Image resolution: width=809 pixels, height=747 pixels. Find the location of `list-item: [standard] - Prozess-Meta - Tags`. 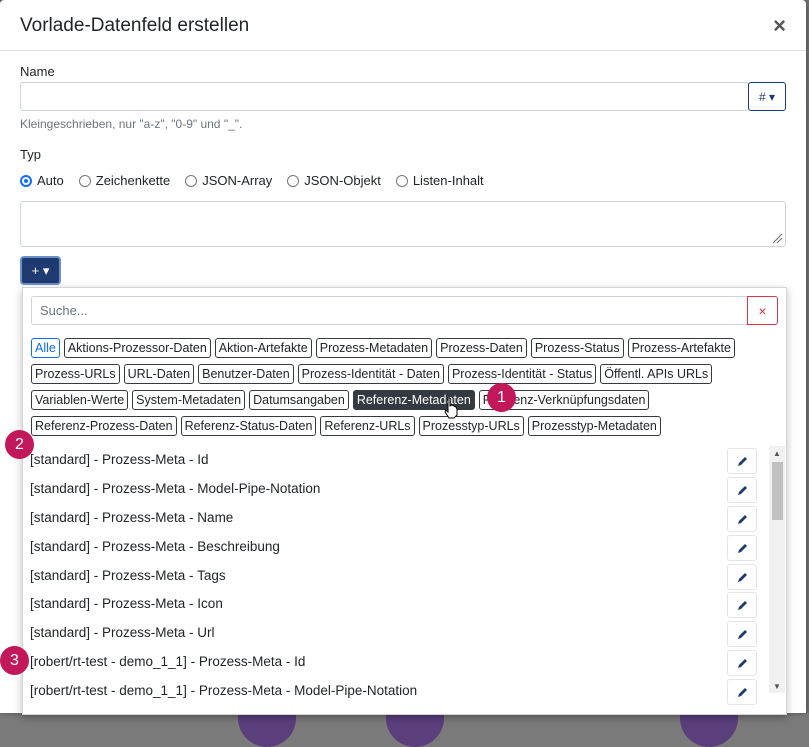

list-item: [standard] - Prozess-Meta - Tags is located at coordinates (395, 576).